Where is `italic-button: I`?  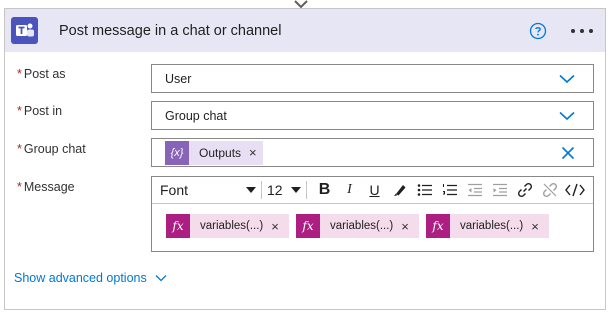 italic-button: I is located at coordinates (349, 190).